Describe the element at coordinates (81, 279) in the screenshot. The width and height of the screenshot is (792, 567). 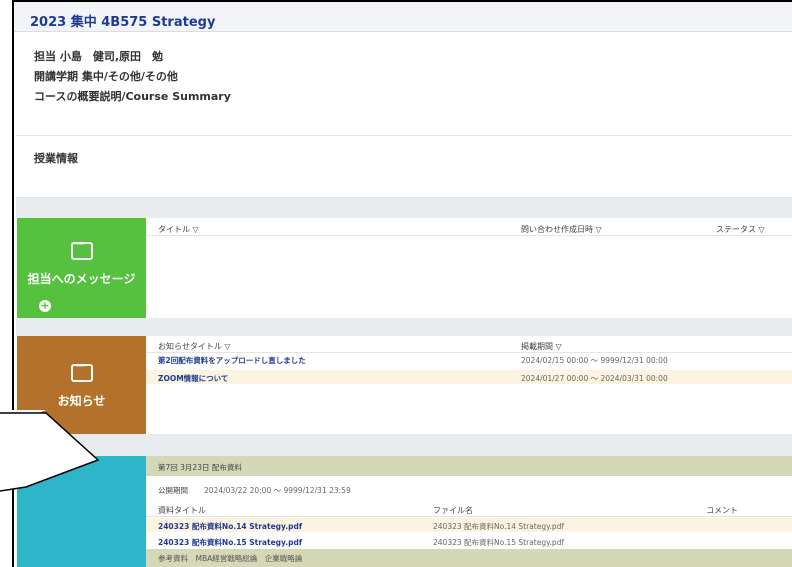
I see `message-card-label: 担当へのメッセージ` at that location.